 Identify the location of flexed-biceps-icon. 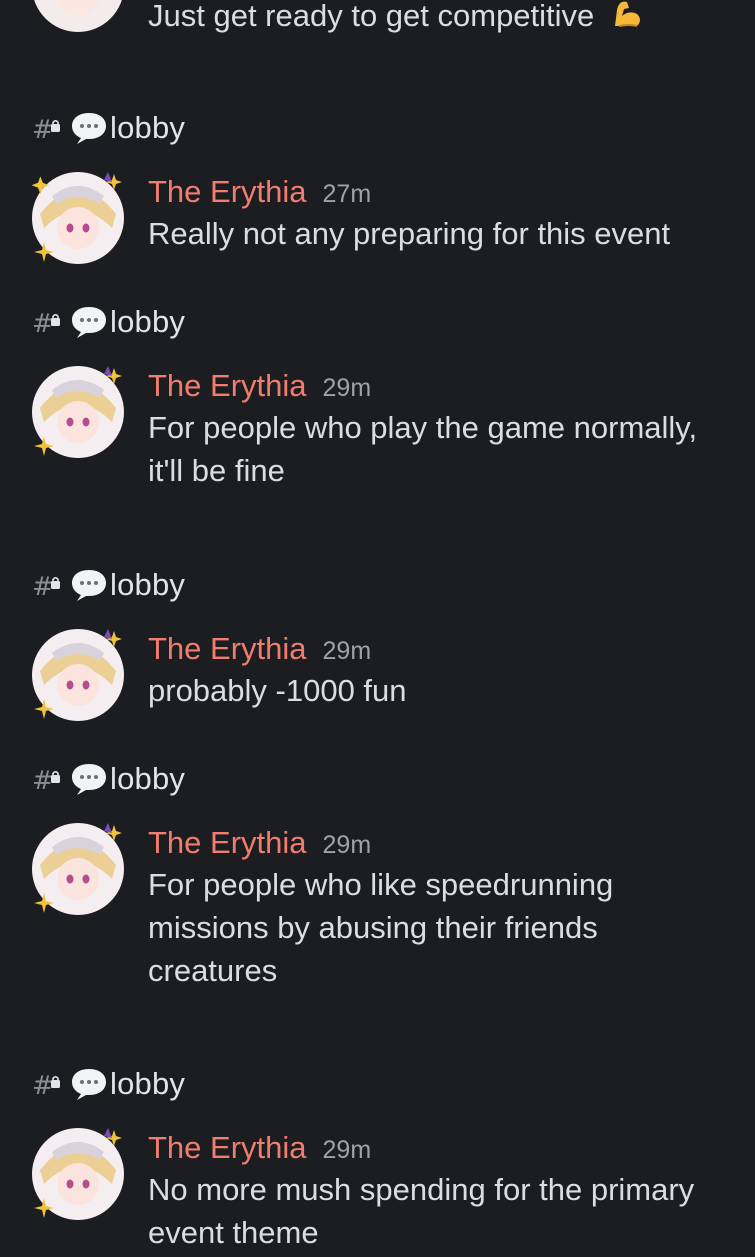
(627, 15).